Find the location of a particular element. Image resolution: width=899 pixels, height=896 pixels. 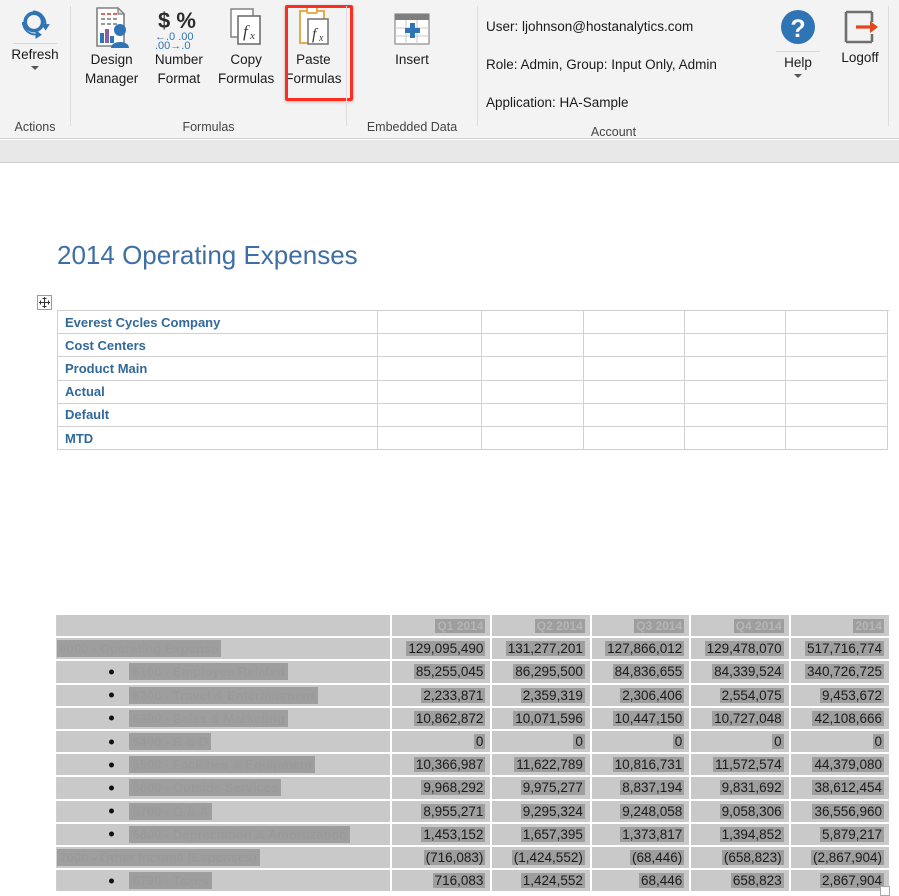

data-cell: 86,295,500 is located at coordinates (540, 672).